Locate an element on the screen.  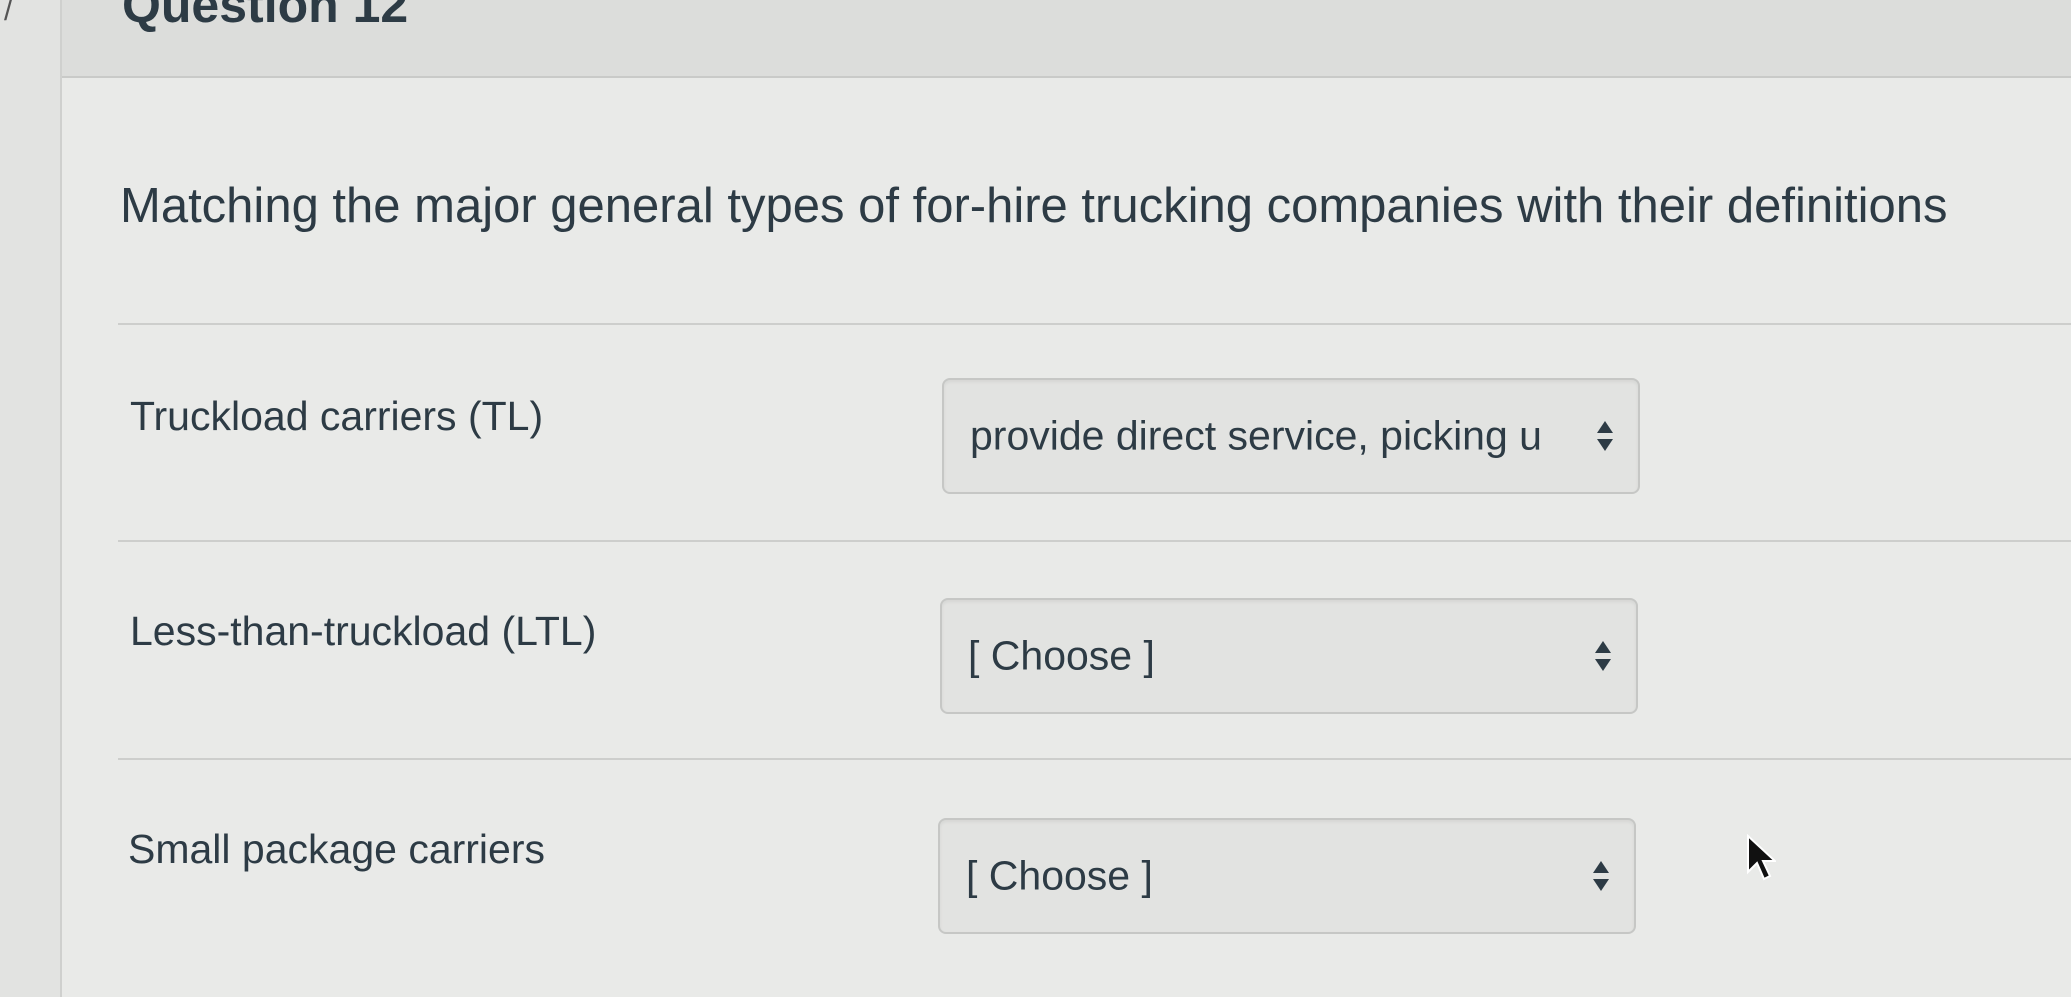
left-gutter: / is located at coordinates (31, 498).